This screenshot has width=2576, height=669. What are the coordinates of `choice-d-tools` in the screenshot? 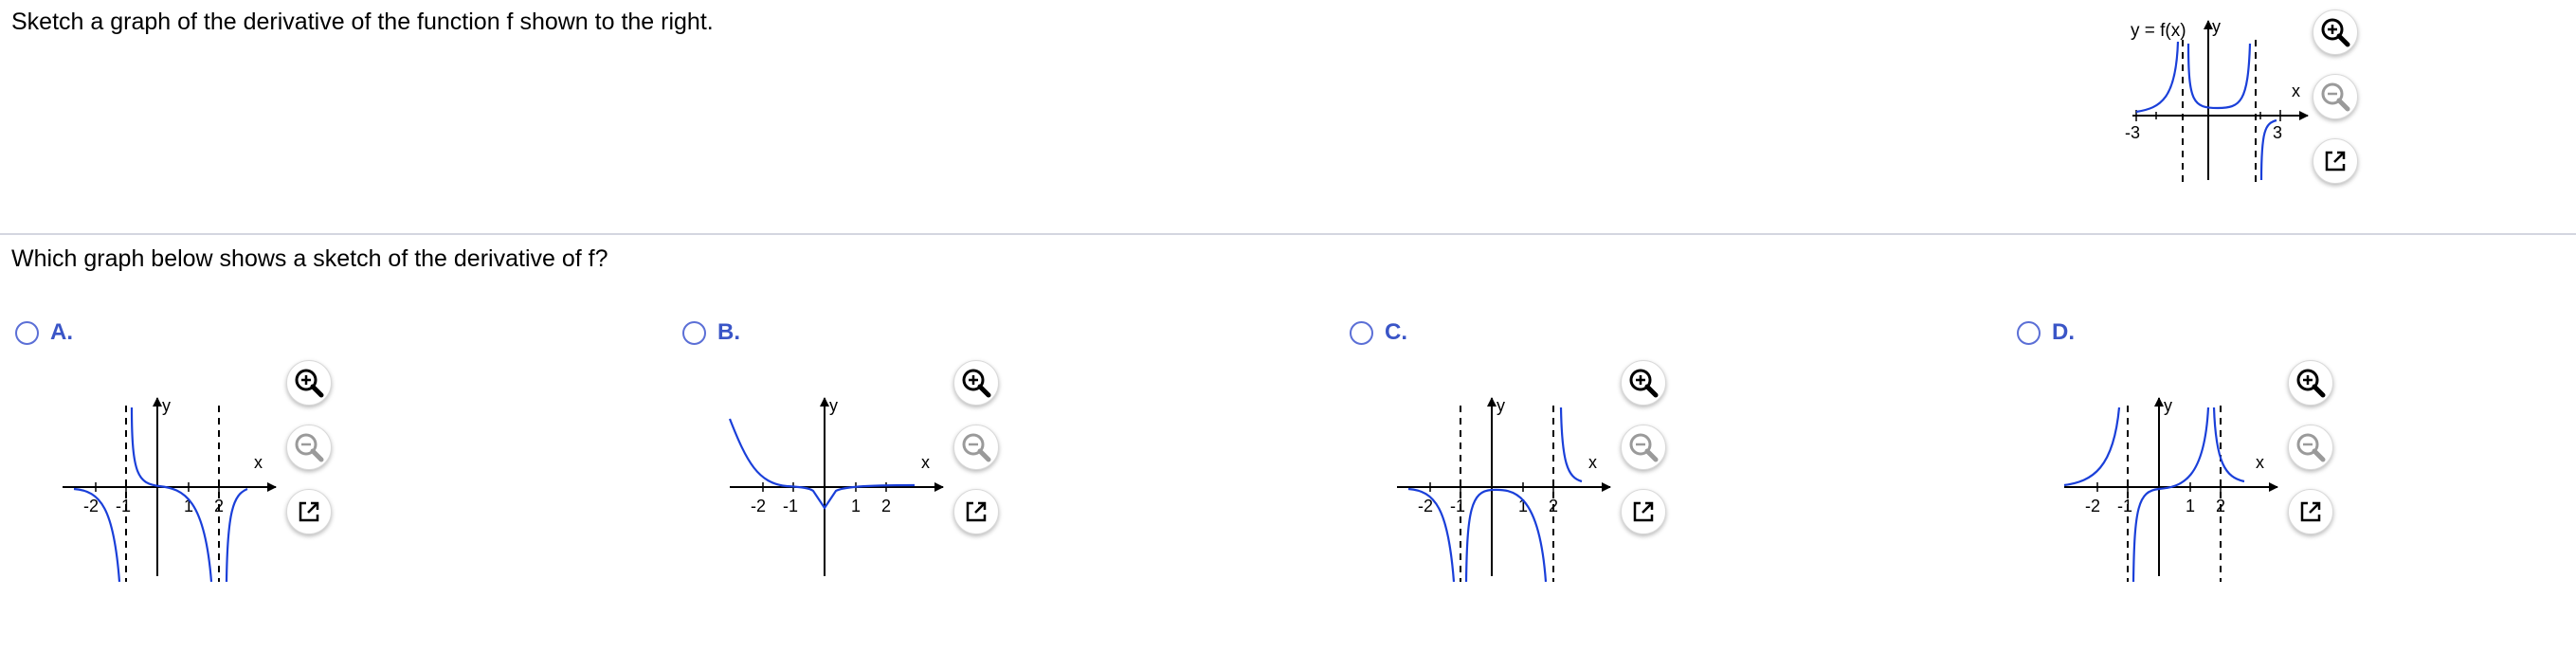 It's located at (2310, 447).